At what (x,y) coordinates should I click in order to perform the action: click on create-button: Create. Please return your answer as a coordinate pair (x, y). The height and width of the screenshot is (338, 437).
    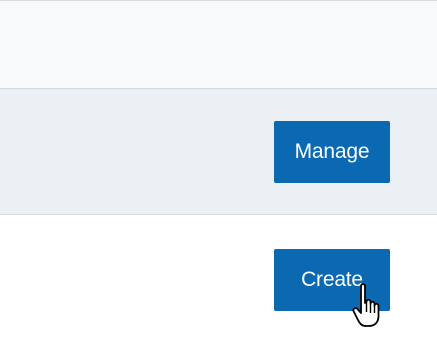
    Looking at the image, I should click on (332, 280).